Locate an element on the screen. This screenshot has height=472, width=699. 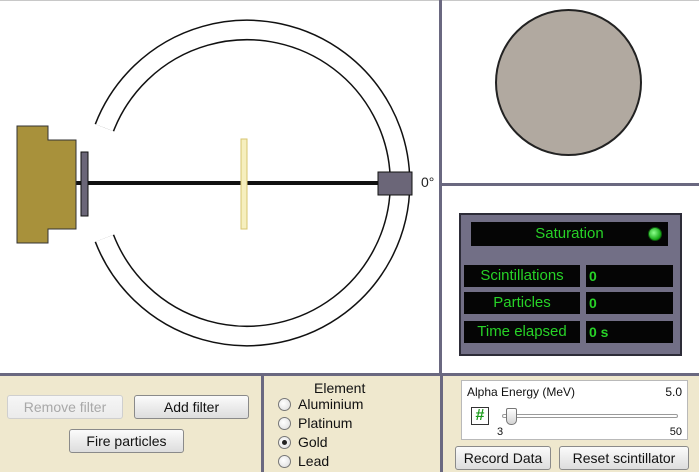
scintillations-value: 0 is located at coordinates (629, 276).